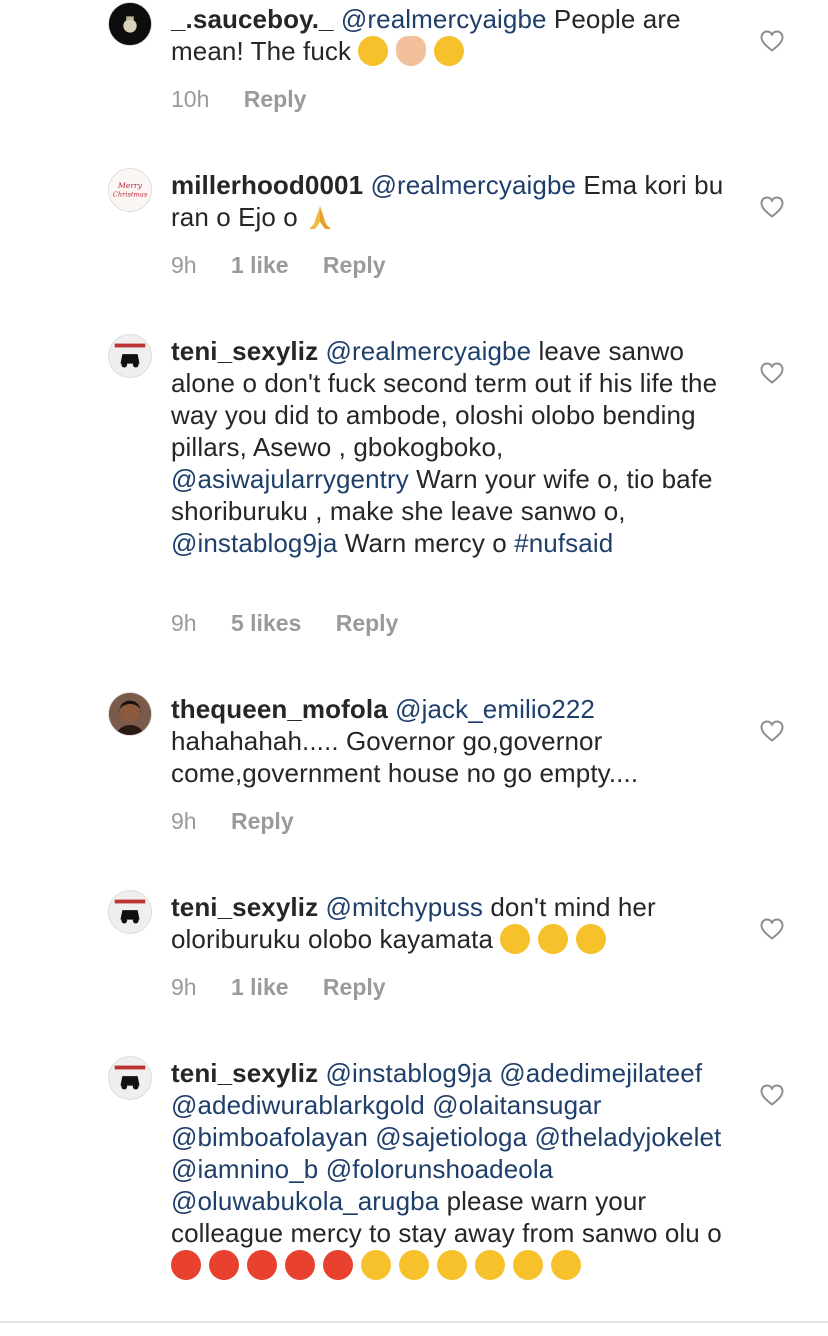 The width and height of the screenshot is (828, 1336). I want to click on comment-username: millerhood0001, so click(267, 185).